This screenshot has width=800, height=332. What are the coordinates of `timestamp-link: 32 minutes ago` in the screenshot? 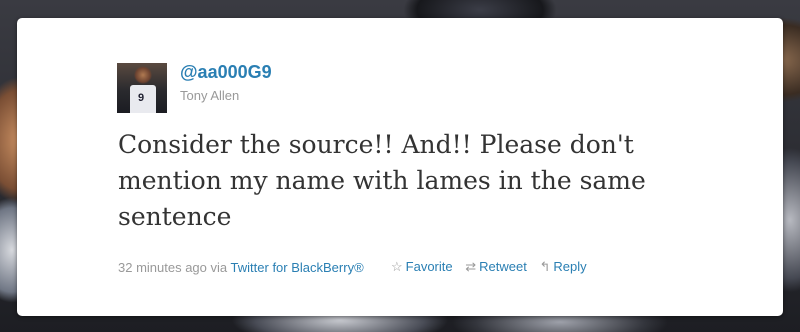 It's located at (162, 267).